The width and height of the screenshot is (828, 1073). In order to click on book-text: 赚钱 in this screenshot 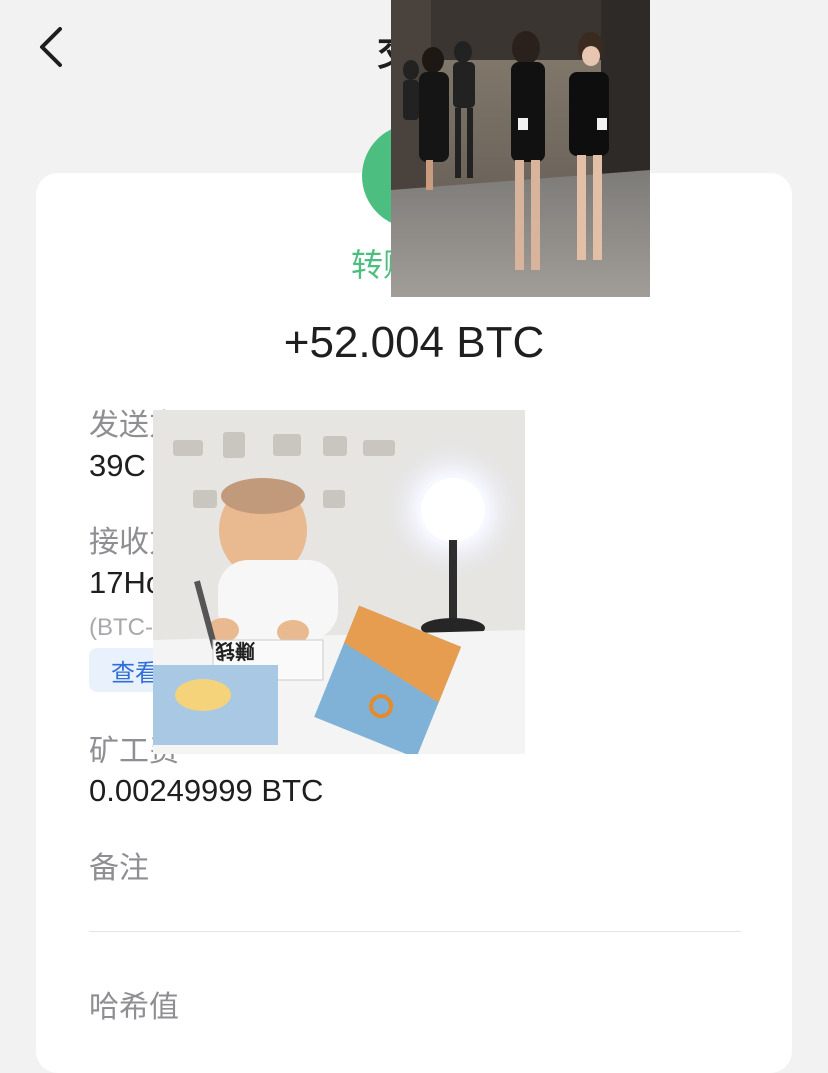, I will do `click(235, 650)`.